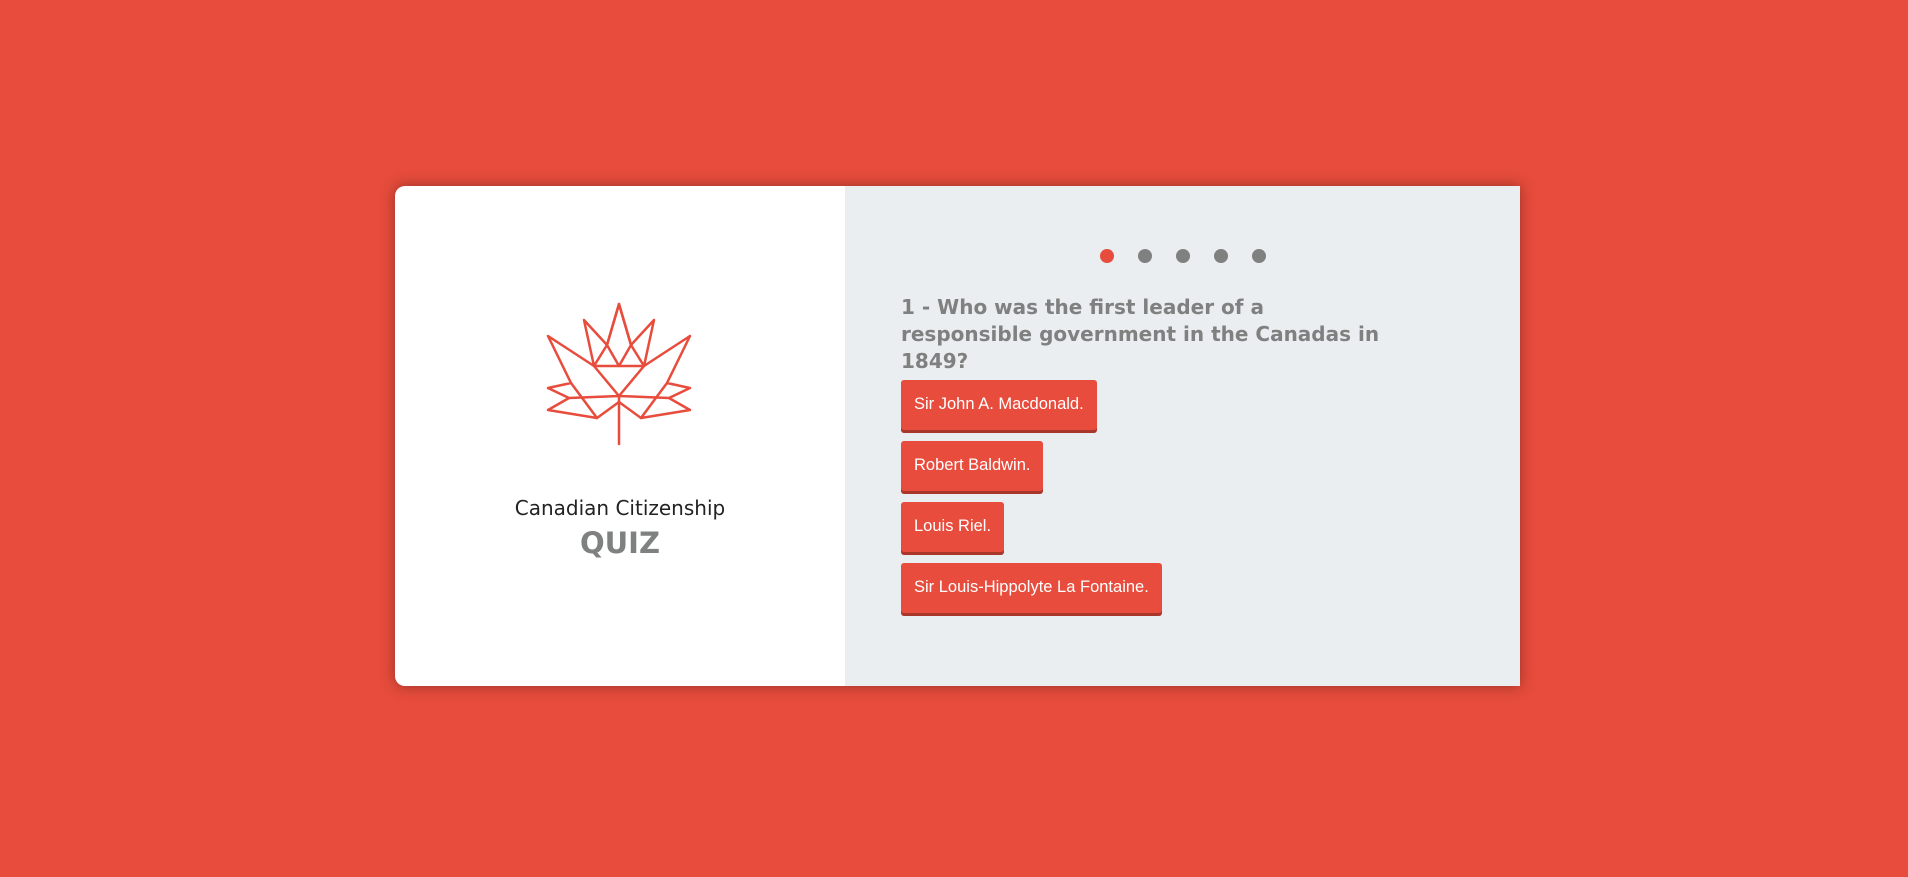 The image size is (1908, 877). Describe the element at coordinates (620, 543) in the screenshot. I see `quiz-title: QUIZ` at that location.